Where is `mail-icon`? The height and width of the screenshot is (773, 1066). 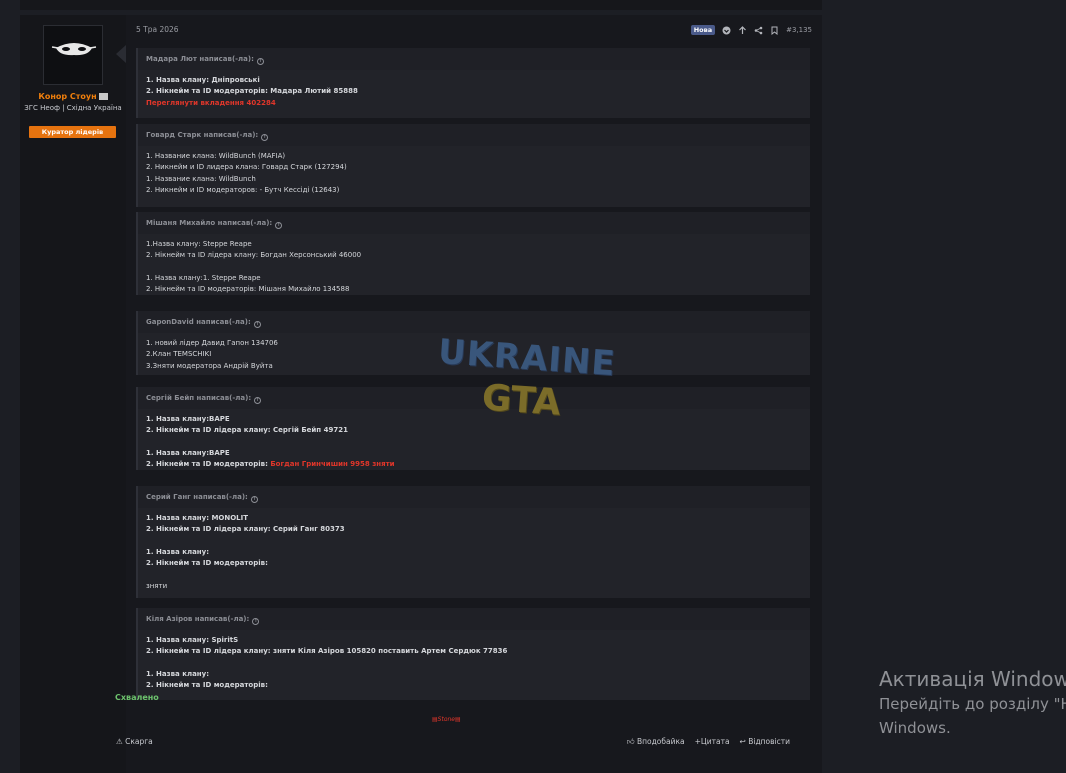 mail-icon is located at coordinates (103, 96).